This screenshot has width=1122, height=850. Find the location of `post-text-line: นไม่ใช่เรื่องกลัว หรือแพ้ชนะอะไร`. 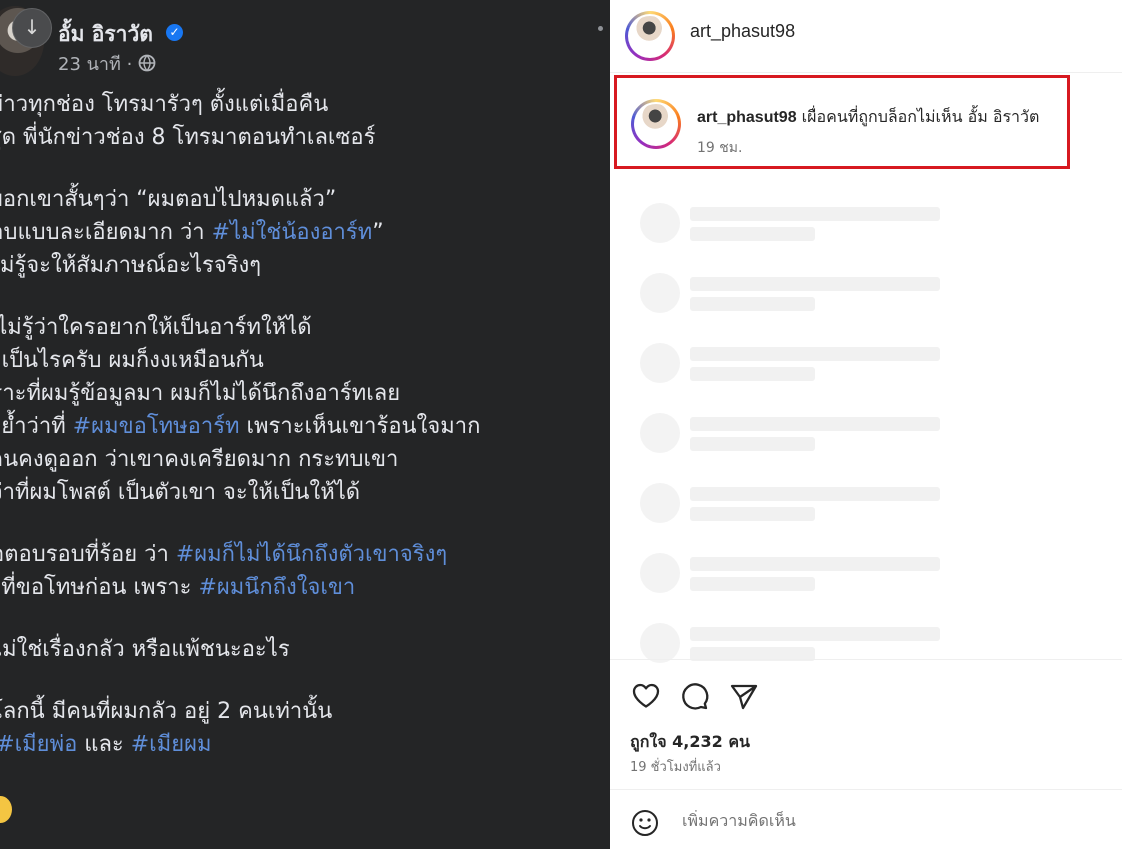

post-text-line: นไม่ใช่เรื่องกลัว หรือแพ้ชนะอะไร is located at coordinates (298, 649).